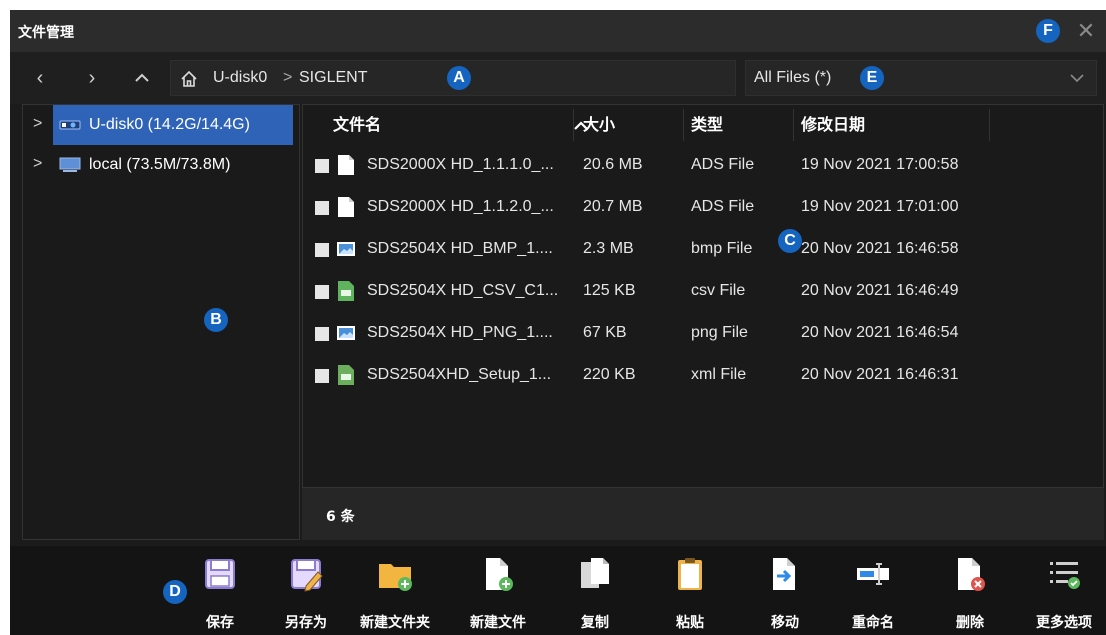 This screenshot has height=635, width=1106. I want to click on column-header-date: 修改日期, so click(896, 125).